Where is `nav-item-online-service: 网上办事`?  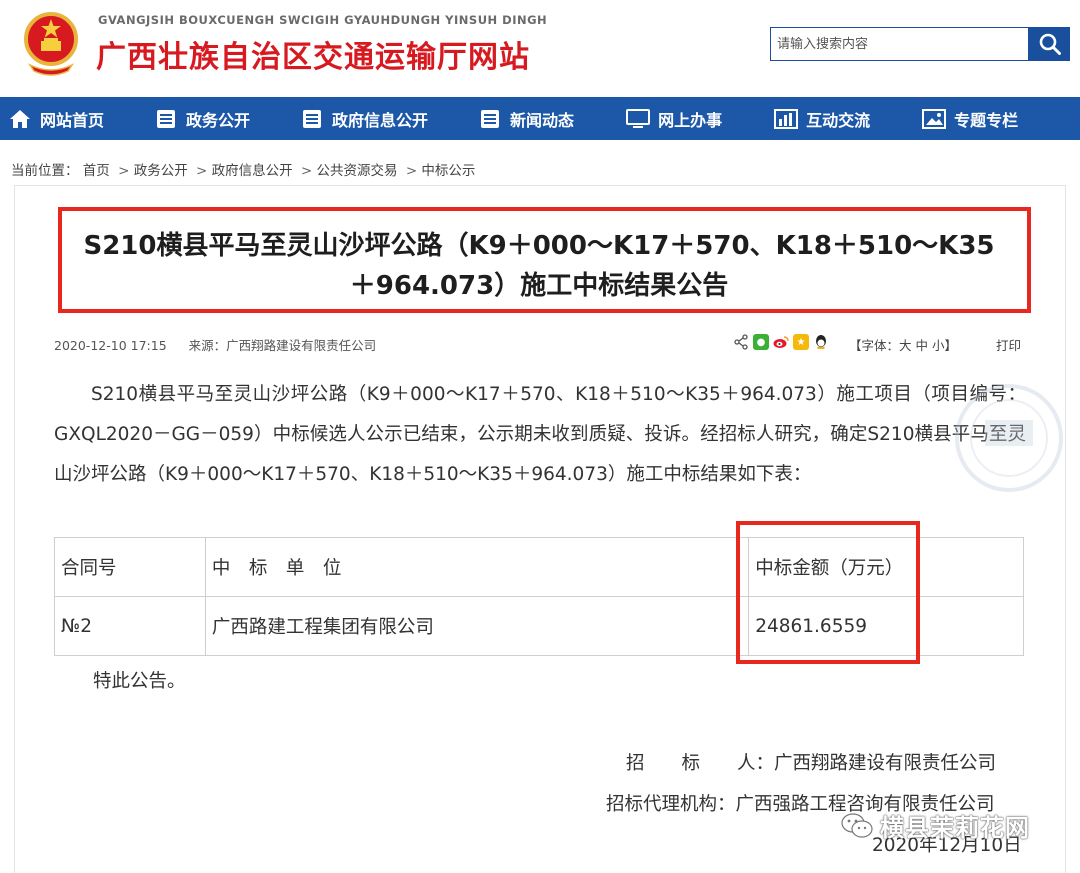 nav-item-online-service: 网上办事 is located at coordinates (674, 118).